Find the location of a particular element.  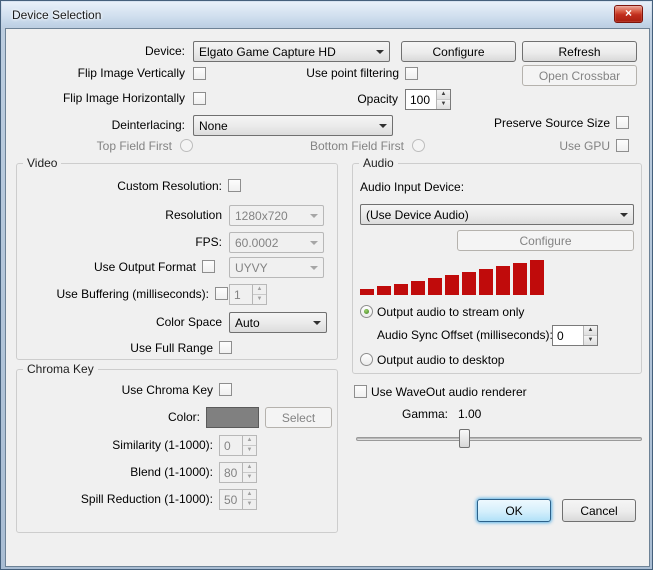

output-stream-only-label: Output audio to stream only is located at coordinates (451, 312).